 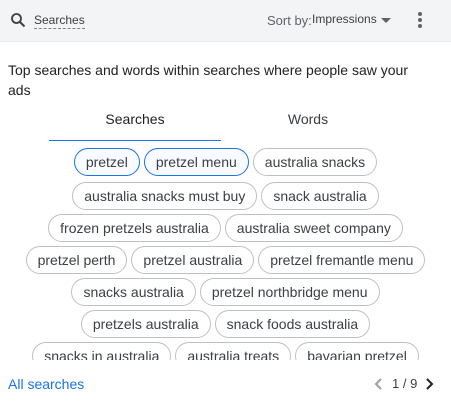 I want to click on search-chip: australia treats, so click(x=233, y=351).